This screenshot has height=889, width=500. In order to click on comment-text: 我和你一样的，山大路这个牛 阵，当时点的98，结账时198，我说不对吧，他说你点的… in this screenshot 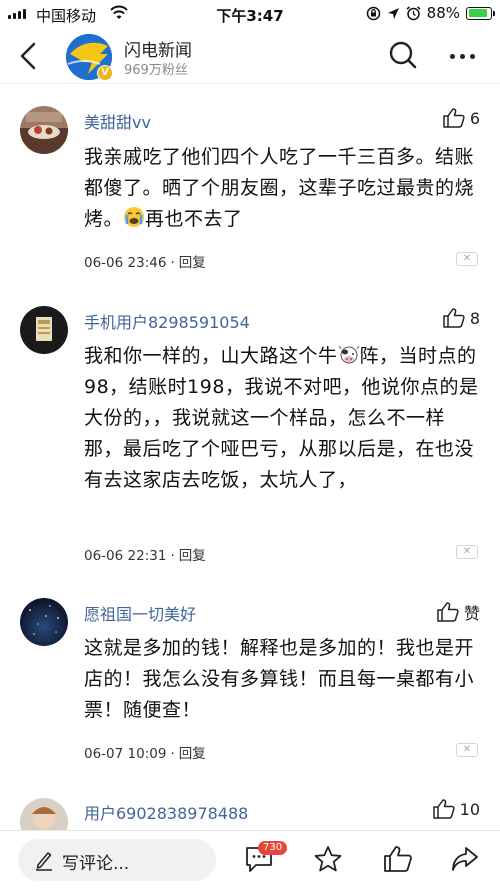, I will do `click(281, 418)`.